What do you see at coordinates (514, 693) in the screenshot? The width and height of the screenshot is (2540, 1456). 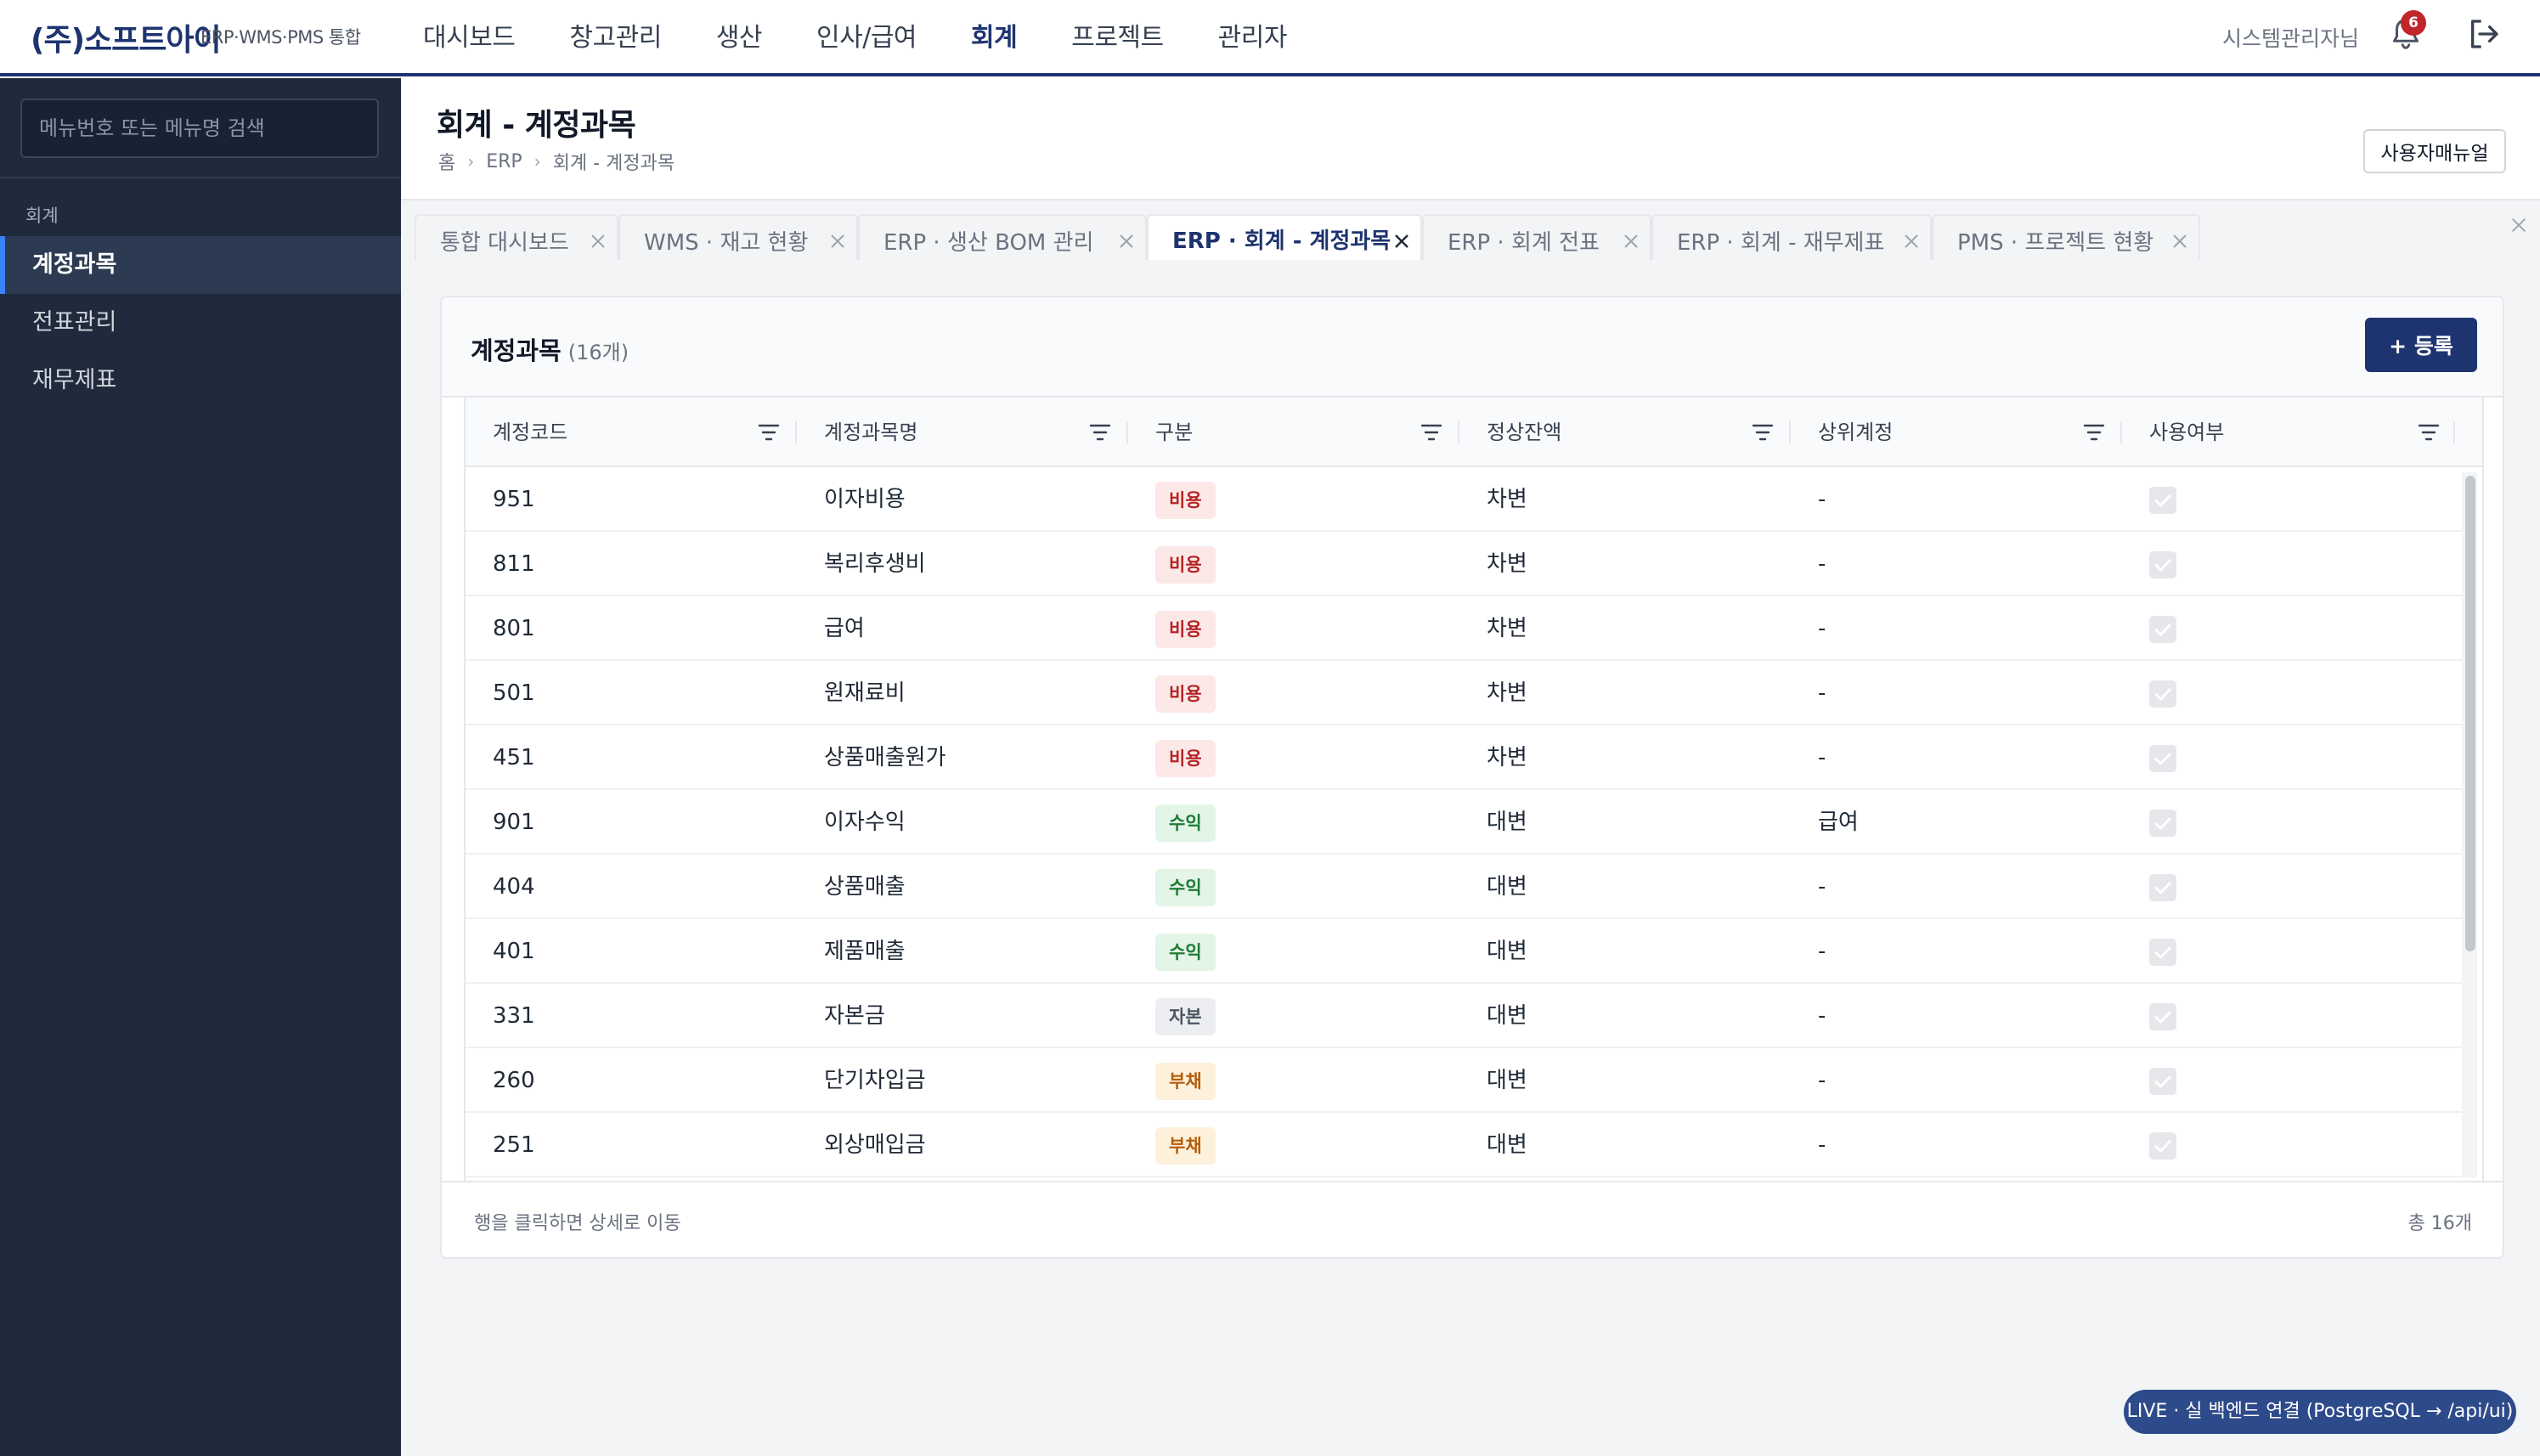 I see `cell-account-code: 501` at bounding box center [514, 693].